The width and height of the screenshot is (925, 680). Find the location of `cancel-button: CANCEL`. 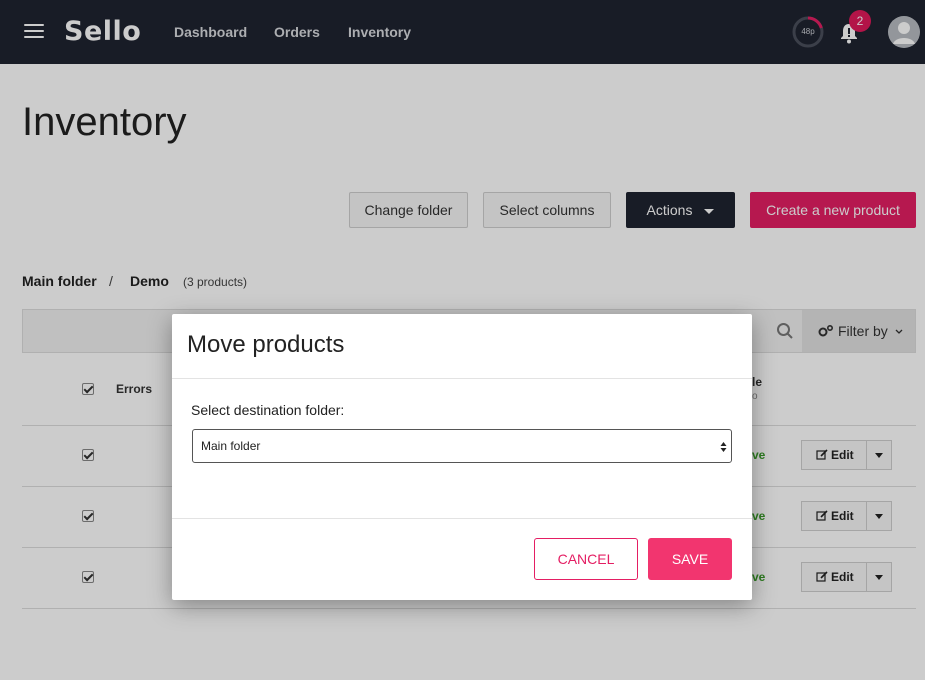

cancel-button: CANCEL is located at coordinates (586, 559).